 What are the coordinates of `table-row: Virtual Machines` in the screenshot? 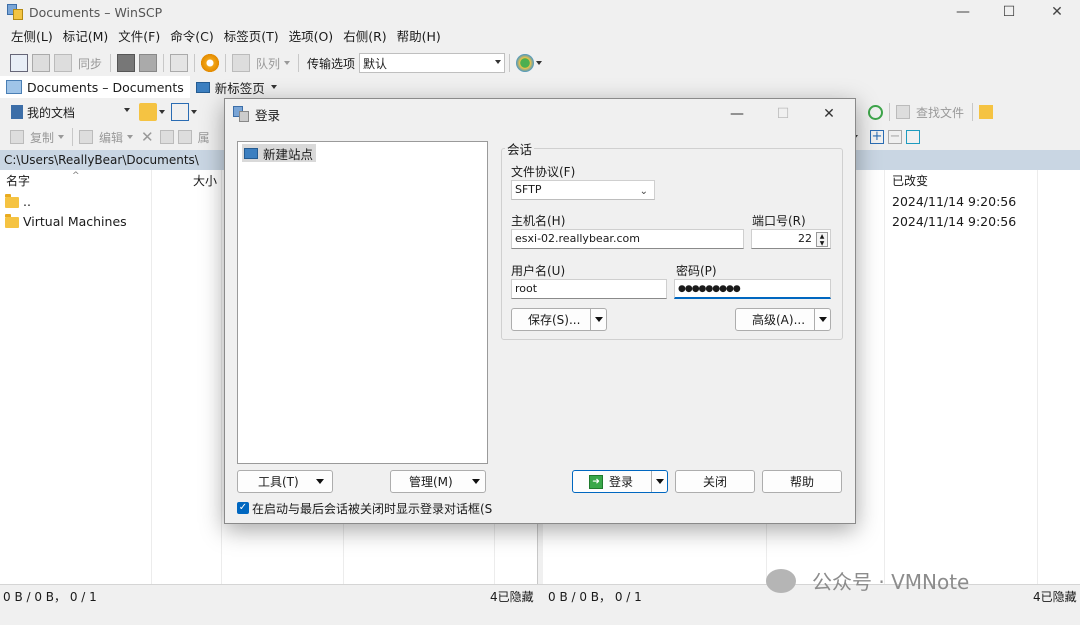 It's located at (66, 222).